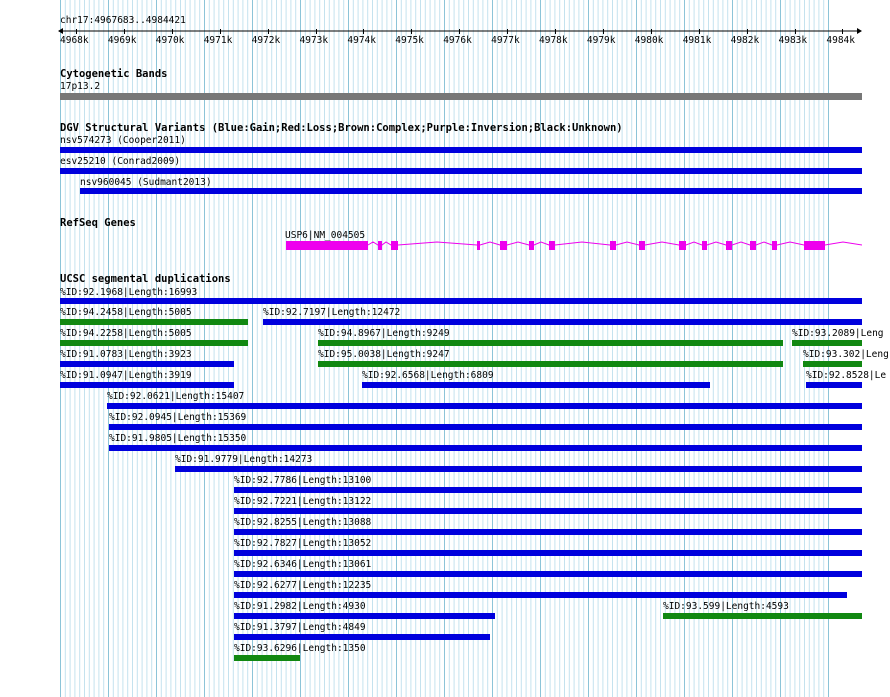 Image resolution: width=890 pixels, height=697 pixels. What do you see at coordinates (745, 40) in the screenshot?
I see `ruler-tick-label: 4982k` at bounding box center [745, 40].